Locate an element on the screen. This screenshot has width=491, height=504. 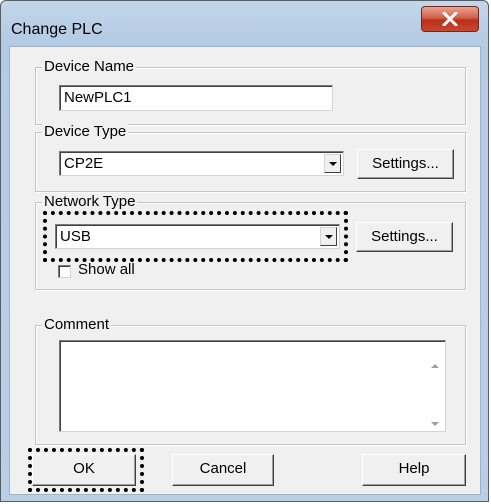
close-x-icon is located at coordinates (450, 19).